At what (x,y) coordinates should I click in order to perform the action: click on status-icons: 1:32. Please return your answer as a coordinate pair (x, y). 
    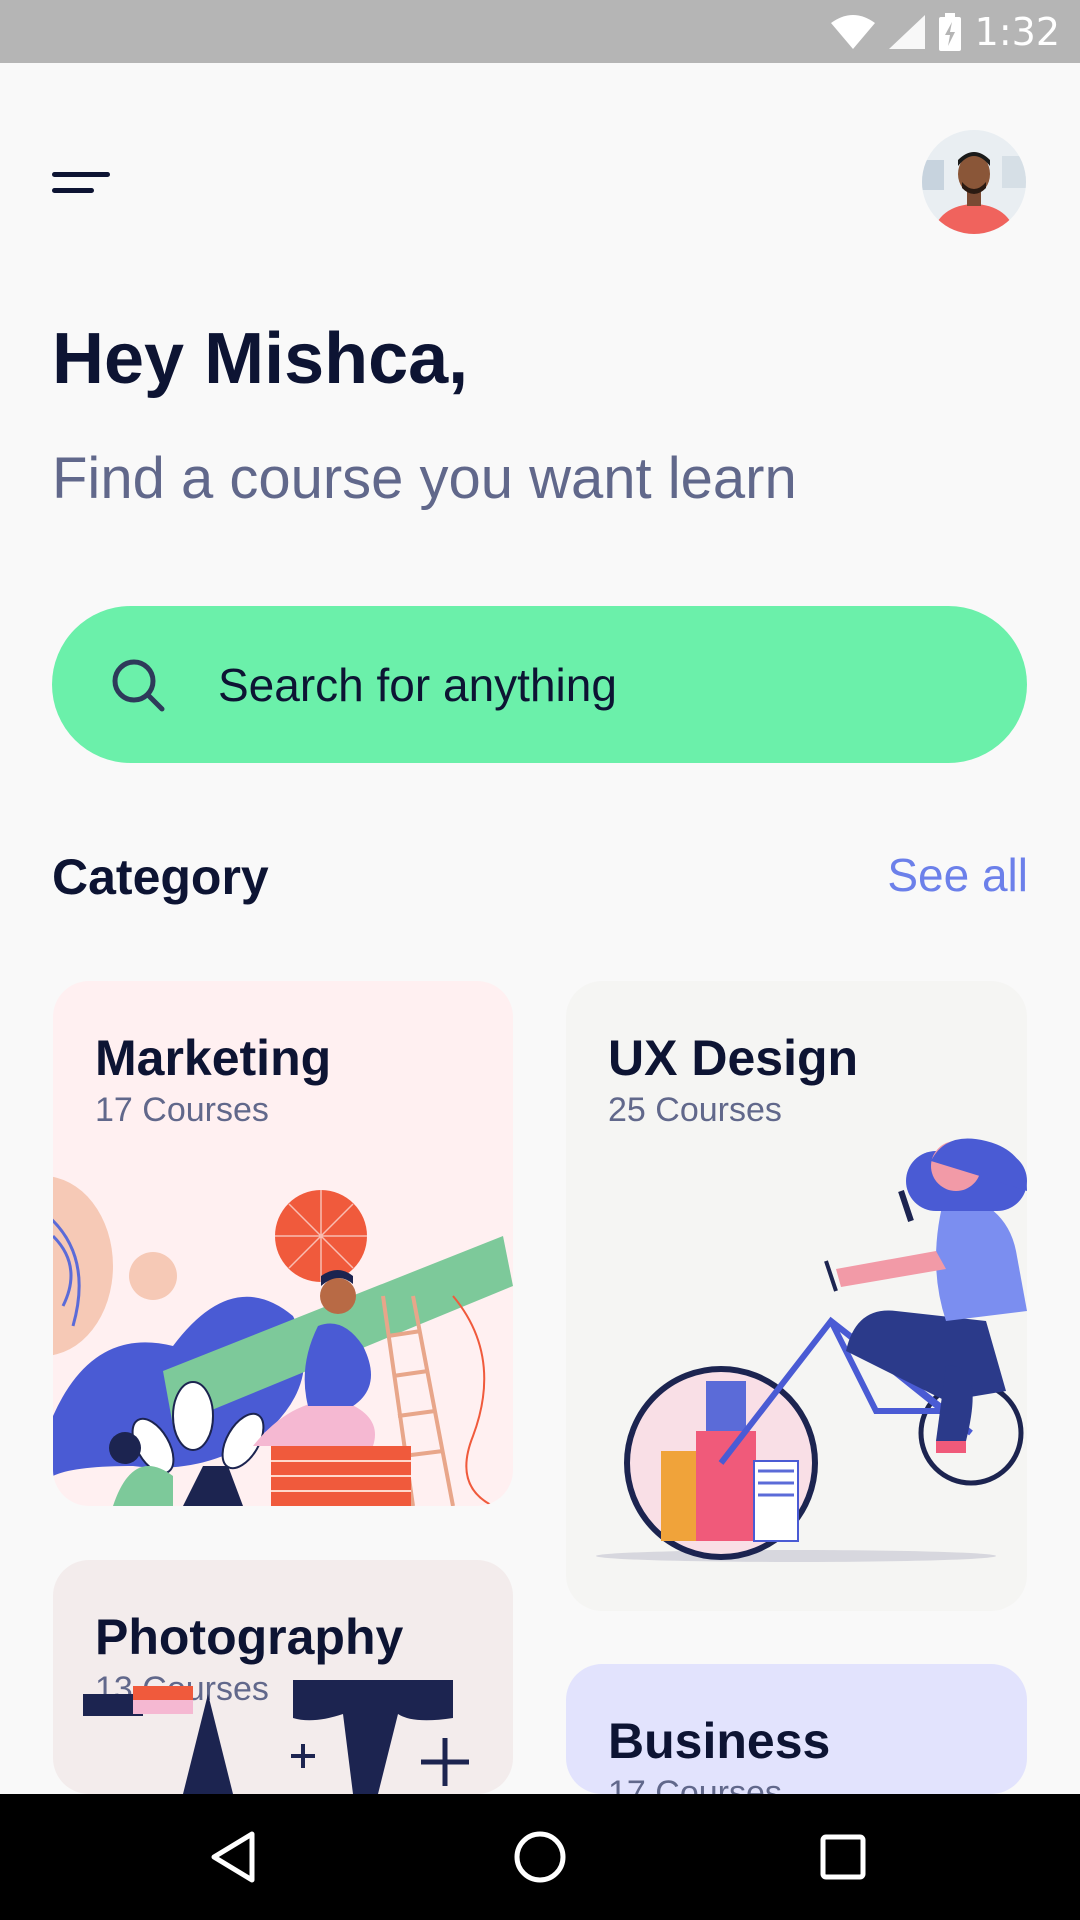
    Looking at the image, I should click on (945, 31).